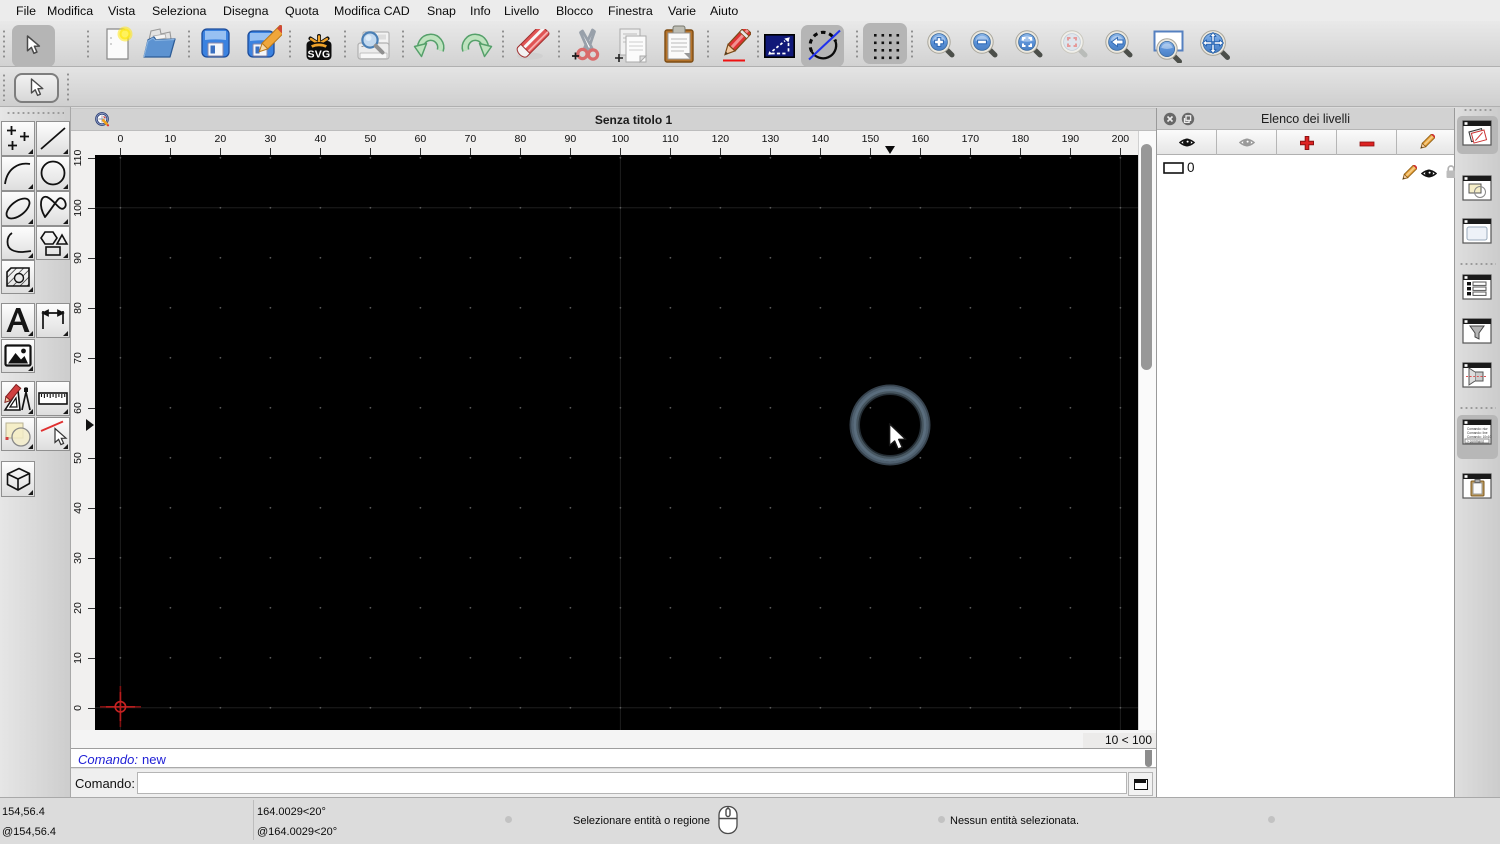  Describe the element at coordinates (318, 55) in the screenshot. I see `svg-text: SVG` at that location.